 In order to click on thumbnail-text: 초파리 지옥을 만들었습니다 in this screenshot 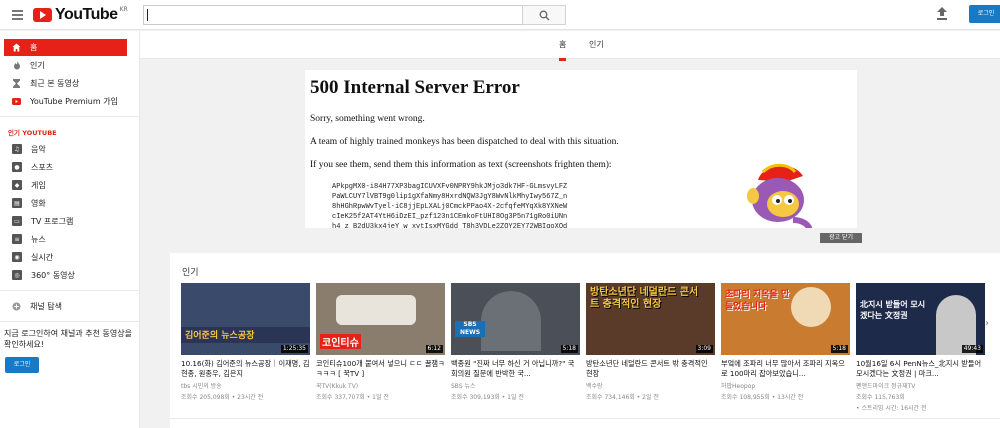, I will do `click(757, 301)`.